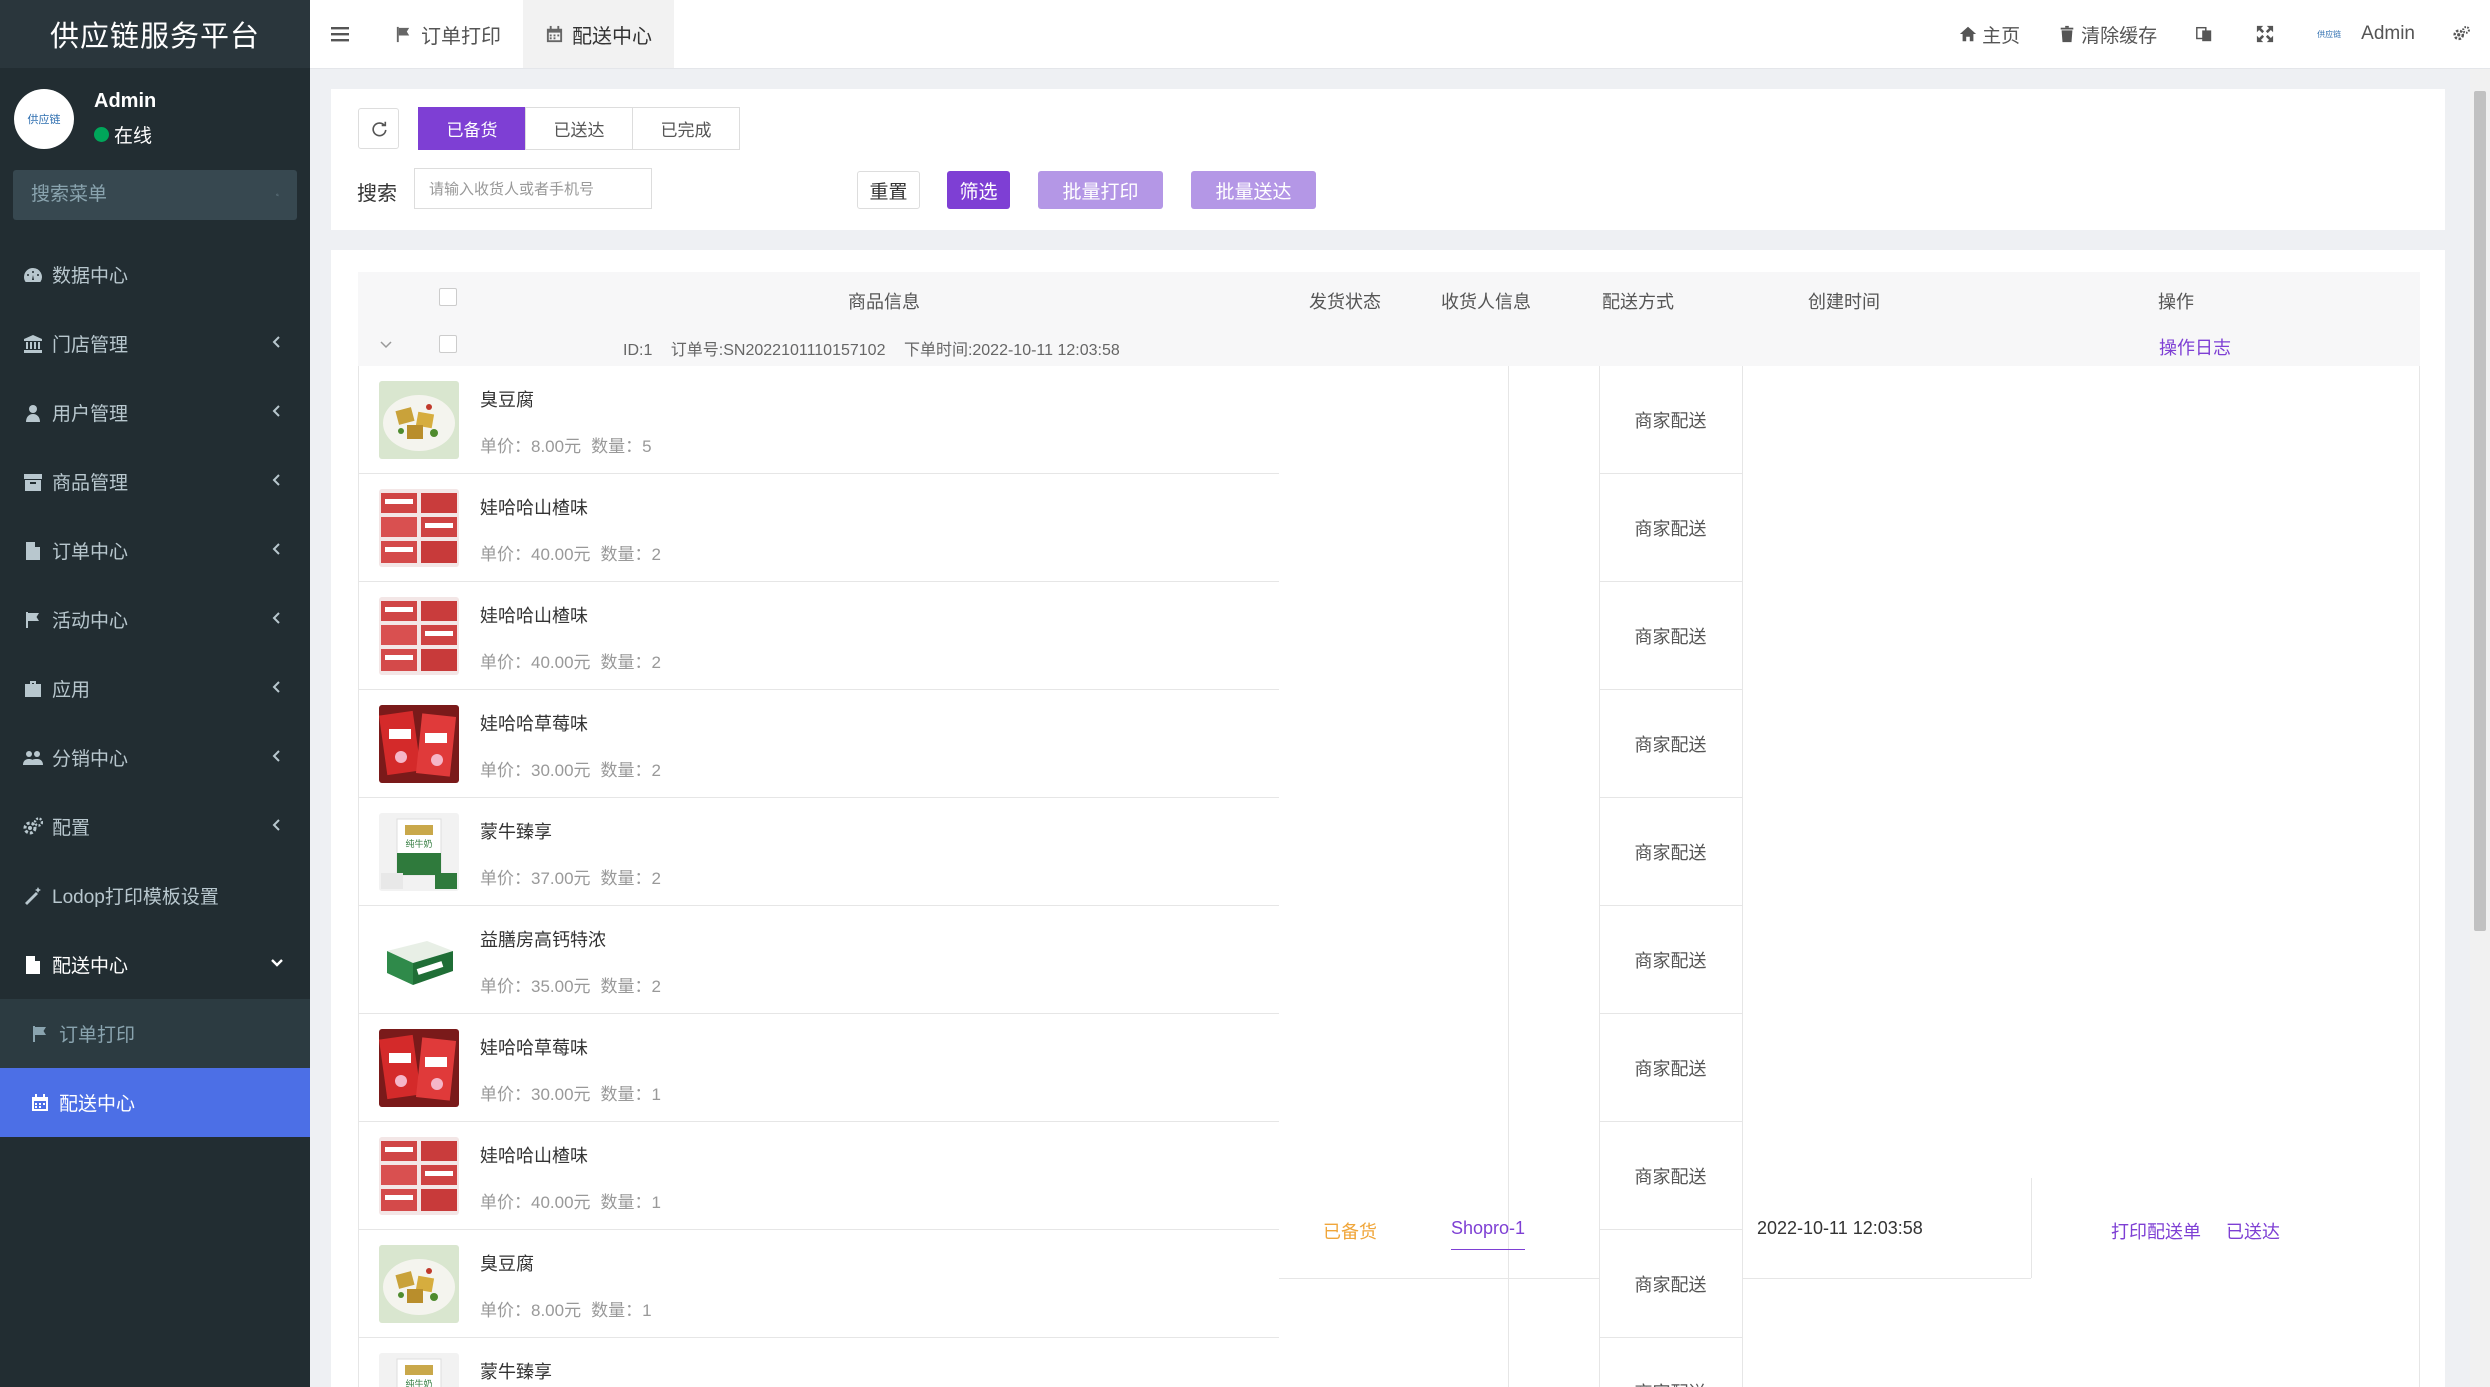  I want to click on sidebar-item-3: 商品管理, so click(155, 481).